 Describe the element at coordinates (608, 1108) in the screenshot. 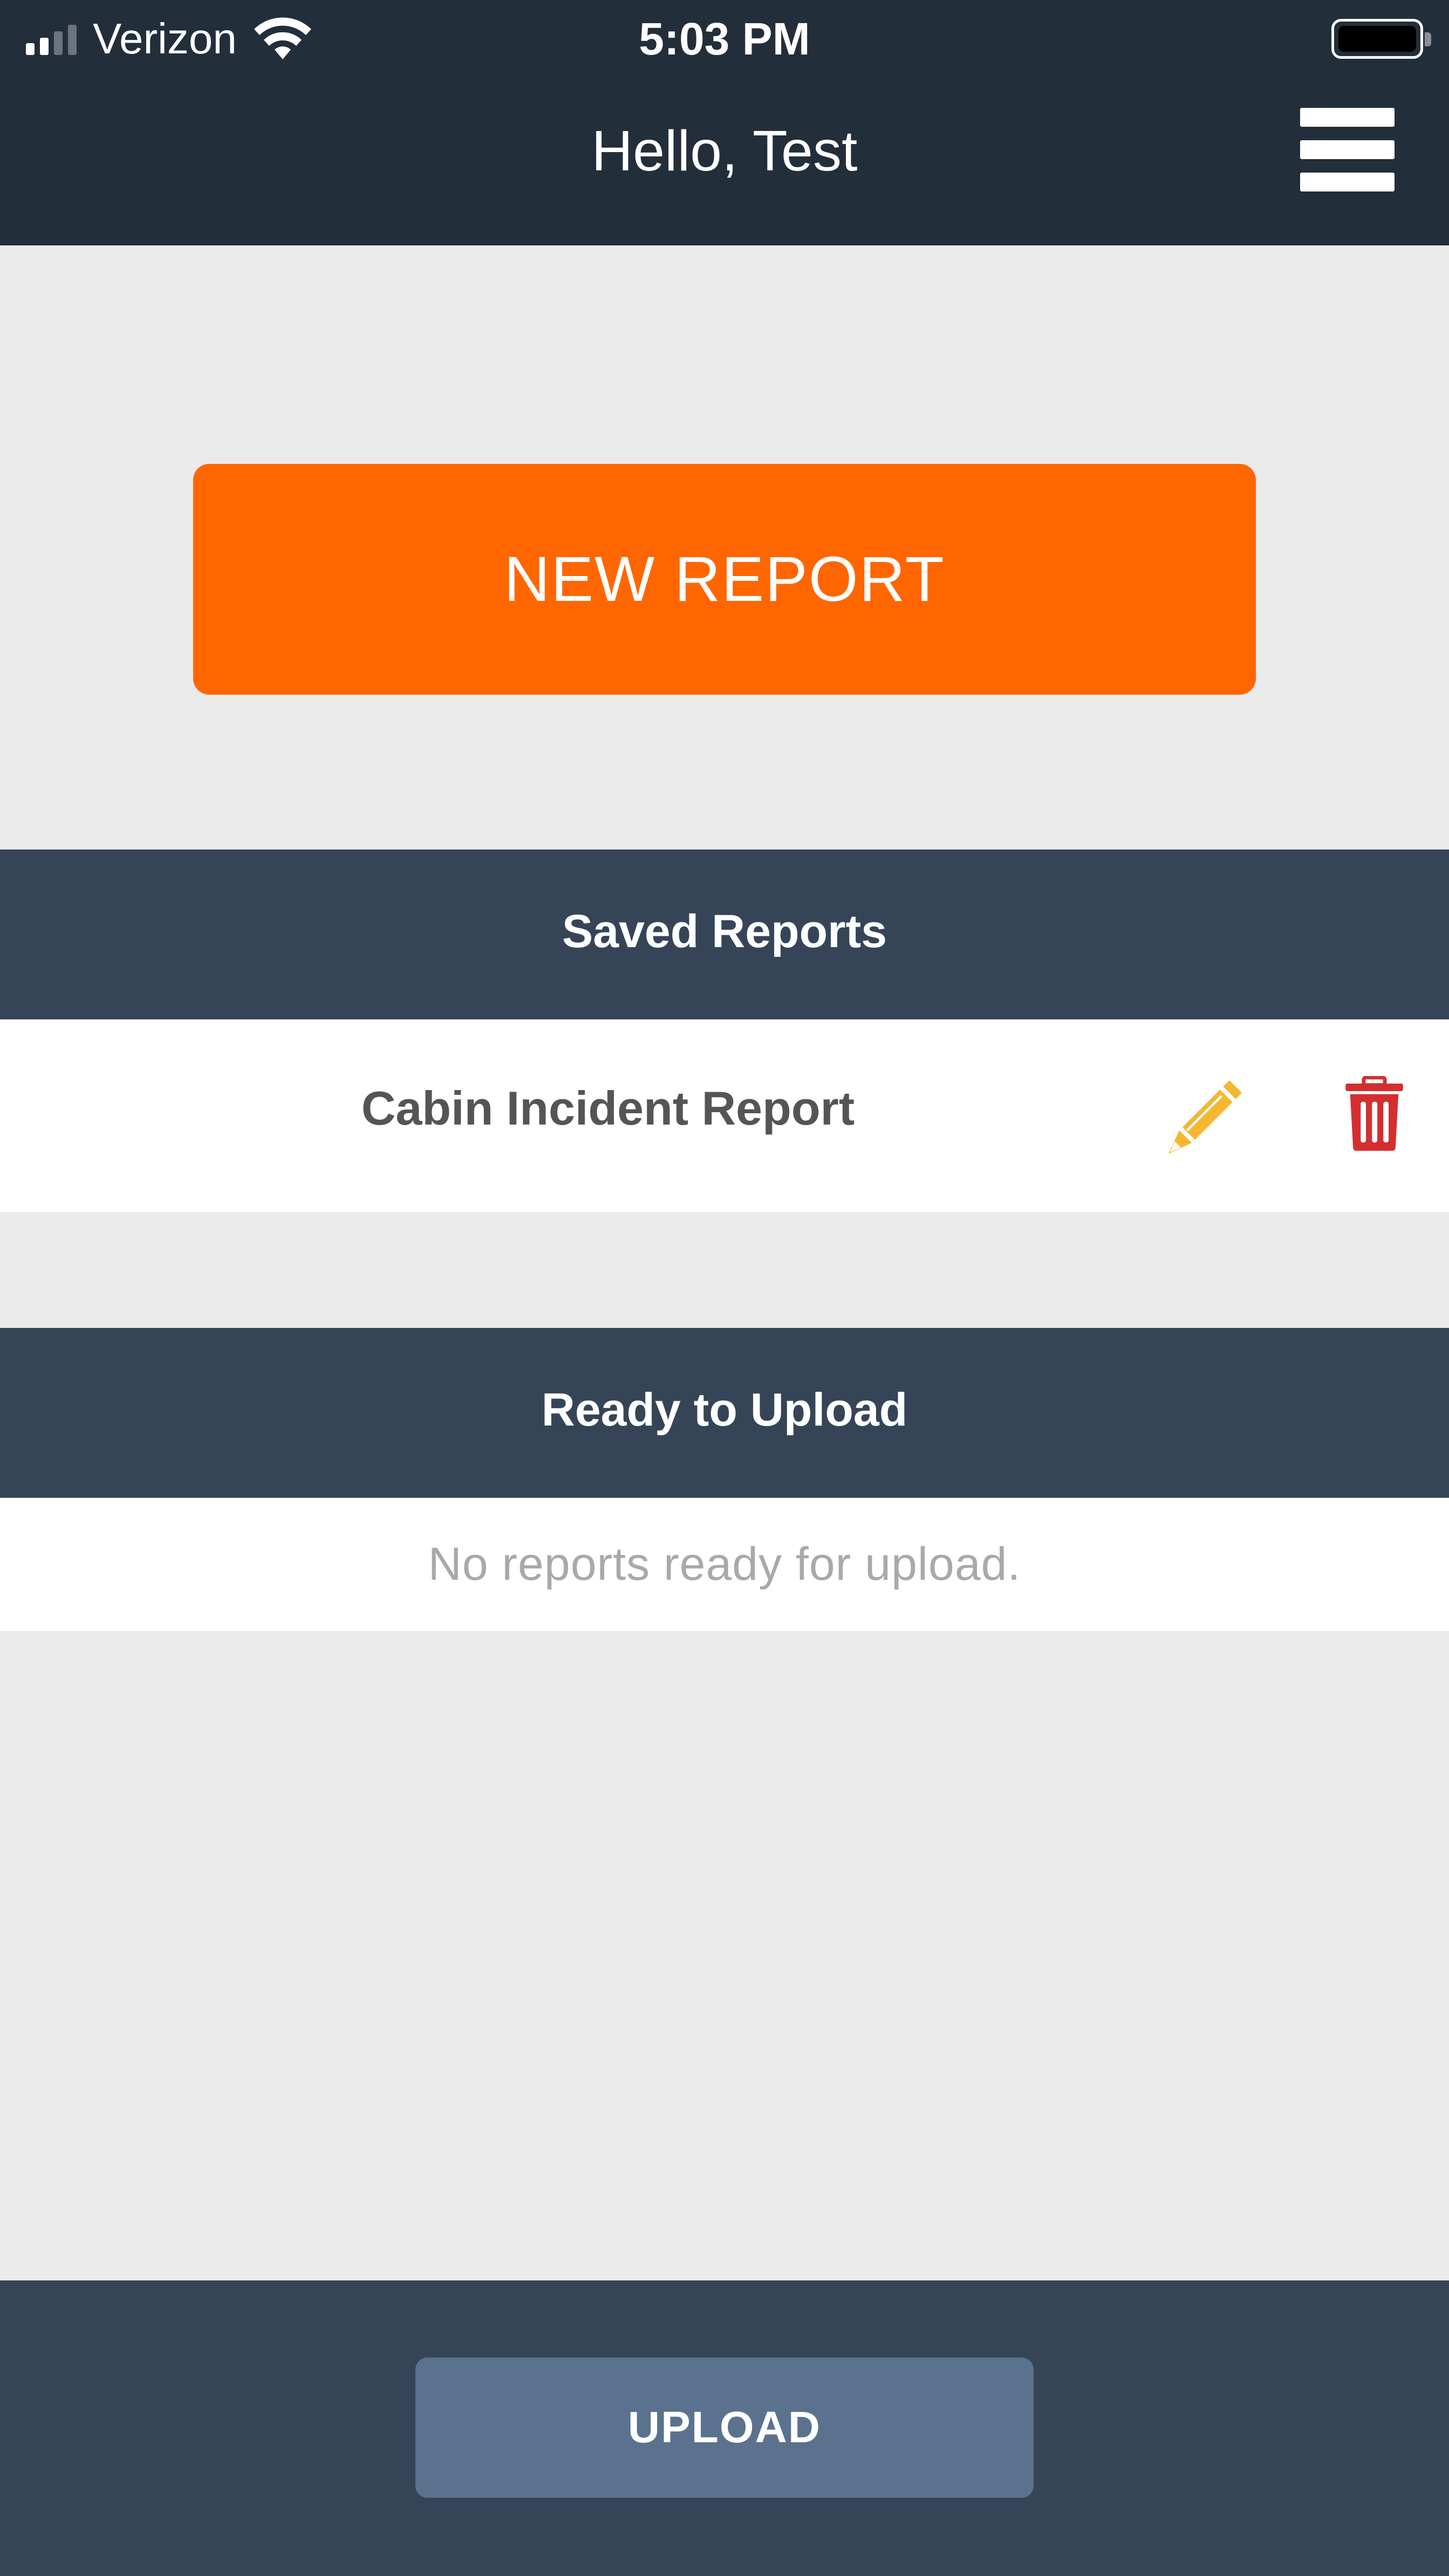

I see `saved-report-name: Cabin Incident Report` at that location.